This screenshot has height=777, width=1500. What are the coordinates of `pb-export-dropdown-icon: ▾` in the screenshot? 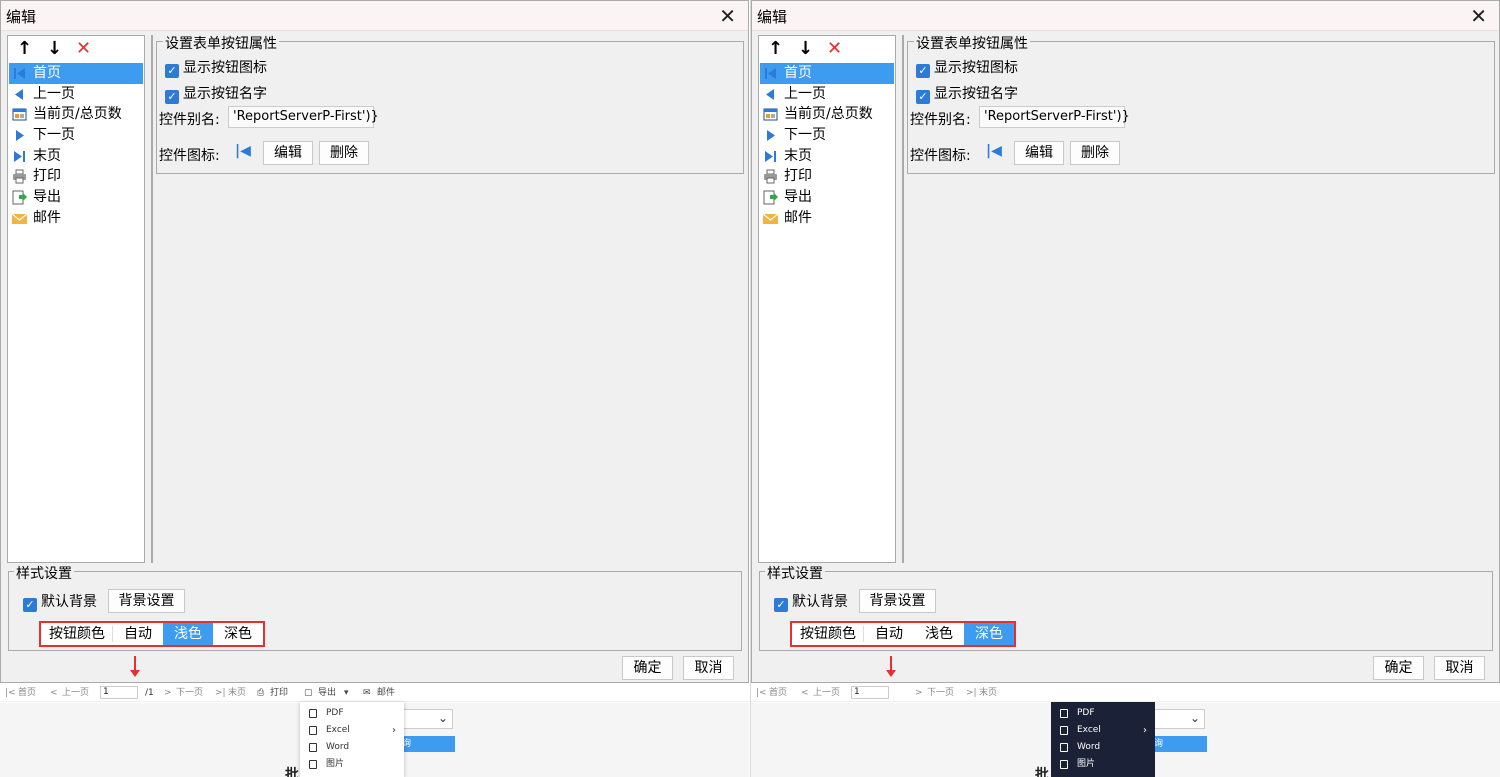 It's located at (346, 693).